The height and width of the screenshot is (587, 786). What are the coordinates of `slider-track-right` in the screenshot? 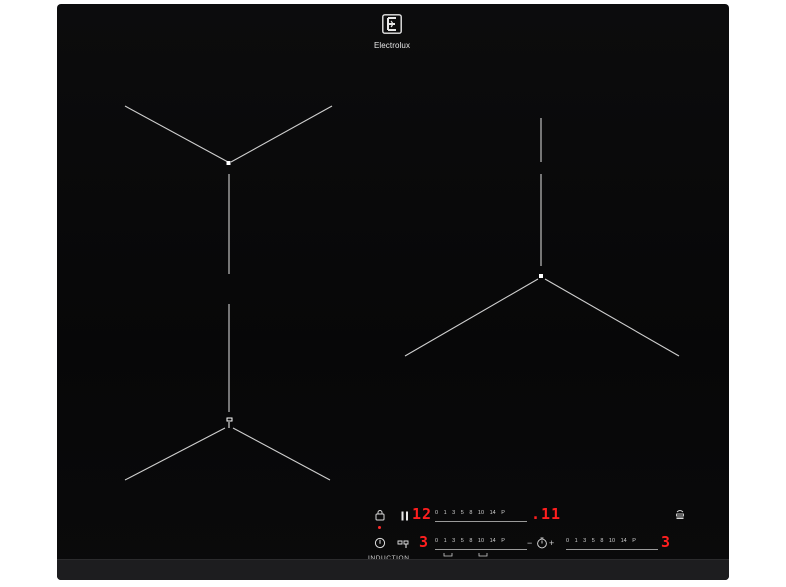 It's located at (612, 549).